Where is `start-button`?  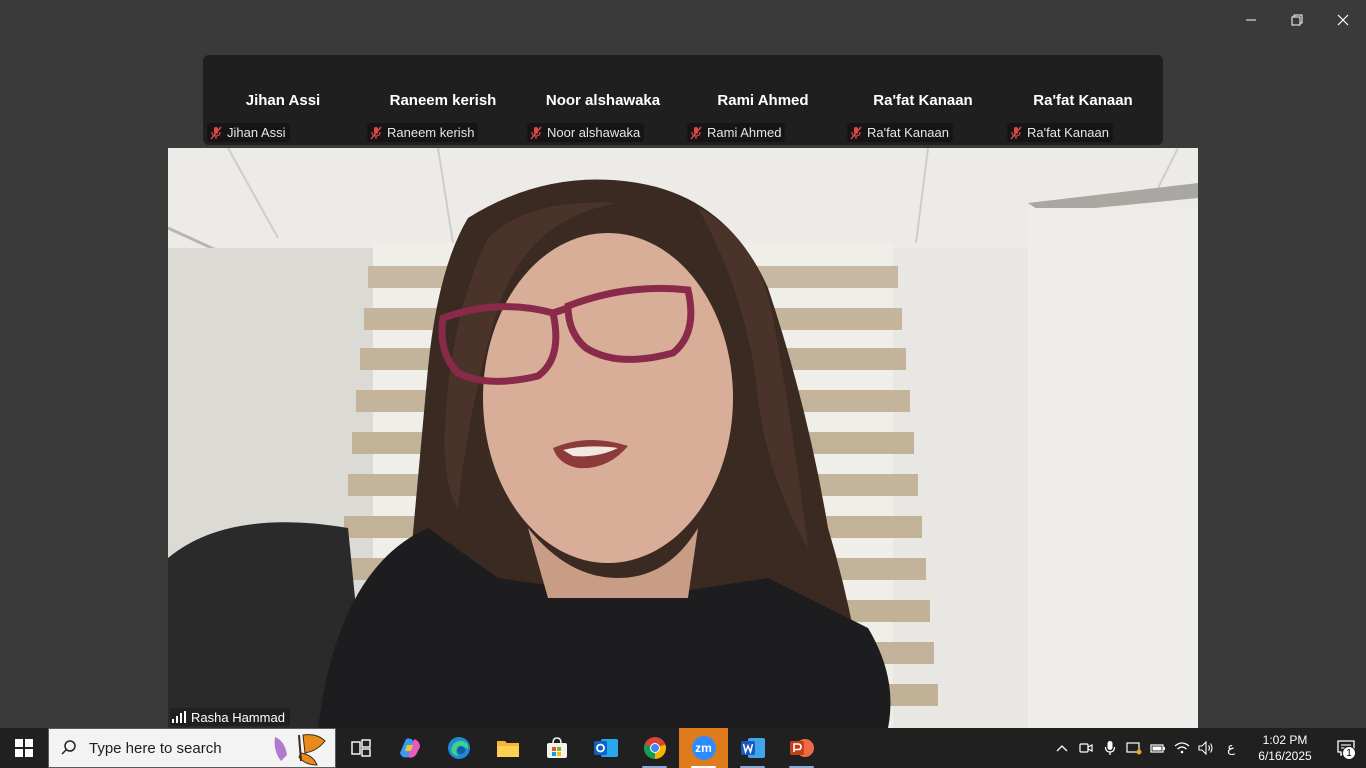
start-button is located at coordinates (24, 748).